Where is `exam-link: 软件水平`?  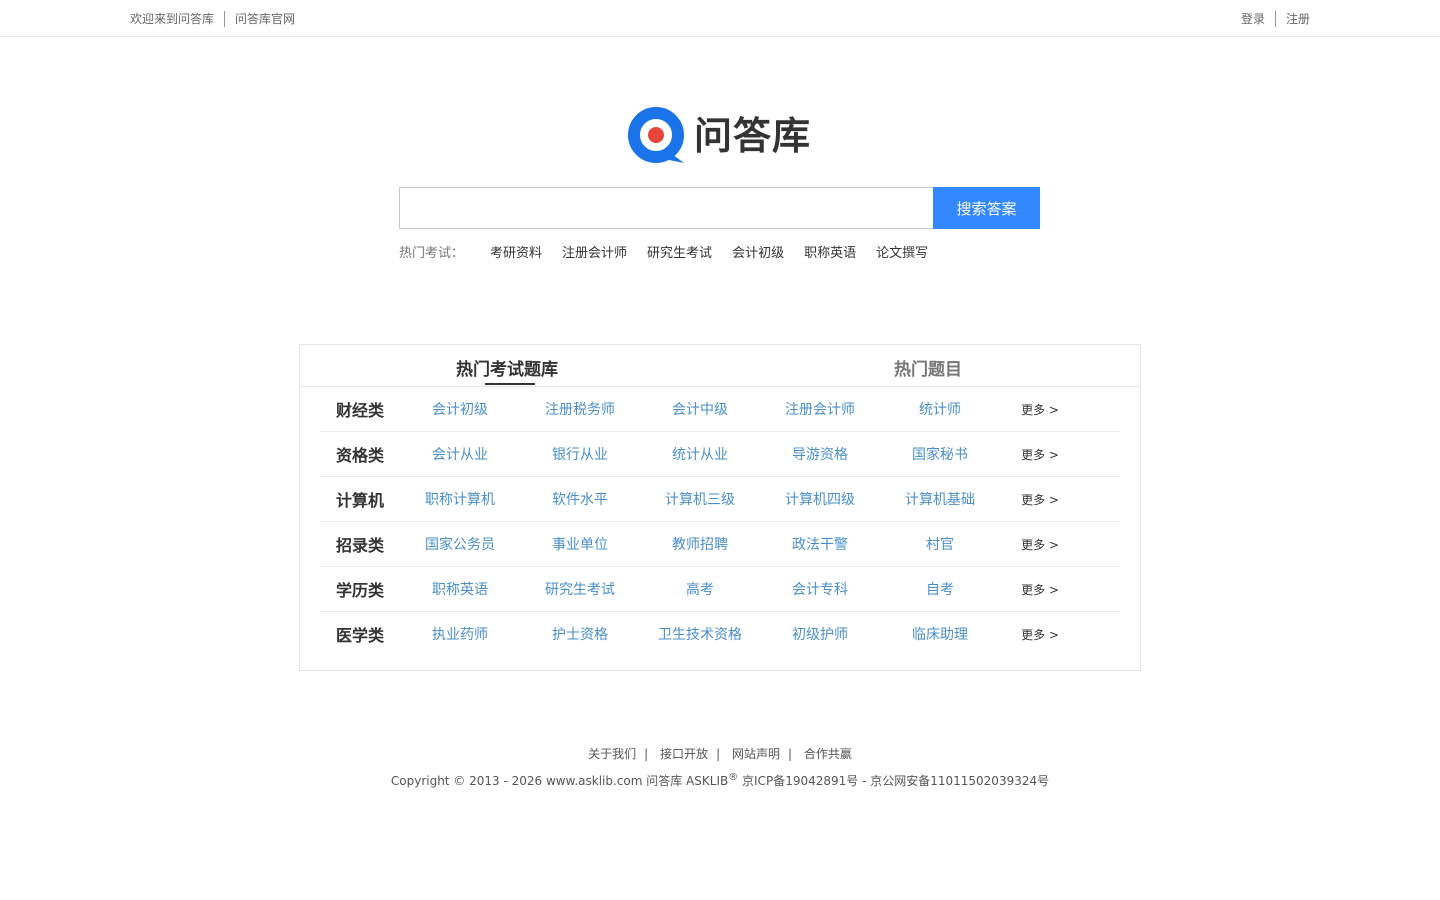 exam-link: 软件水平 is located at coordinates (580, 499).